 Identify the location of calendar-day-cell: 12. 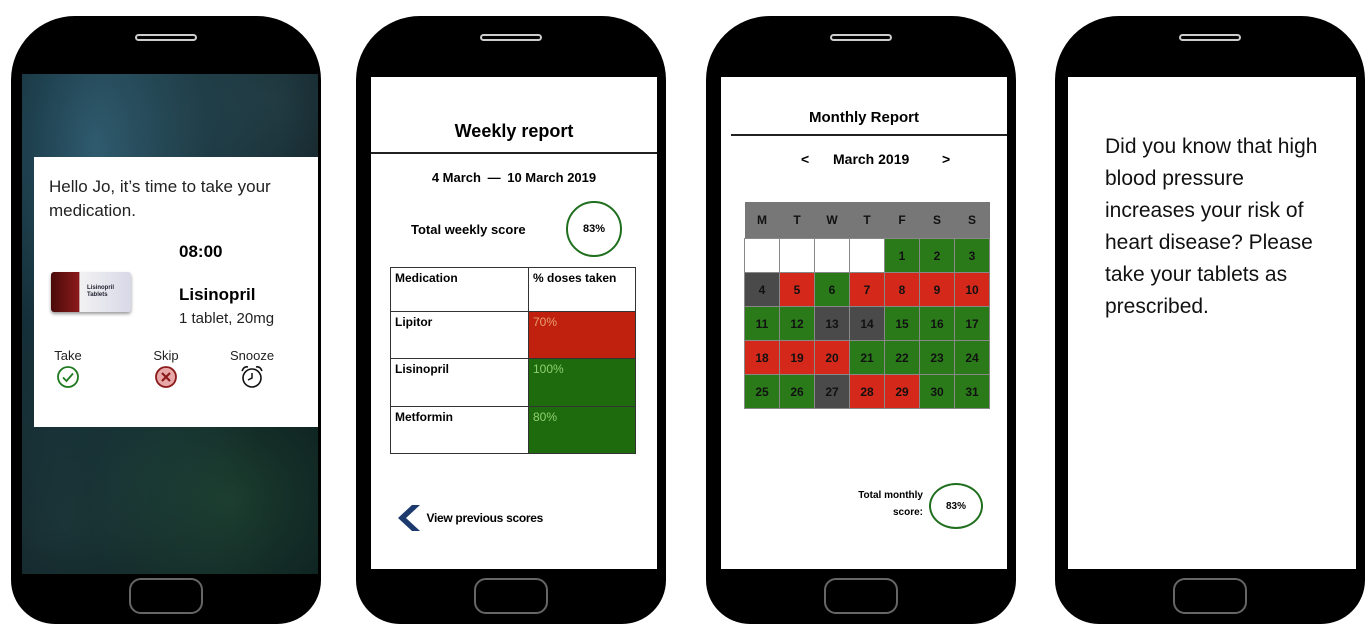
(797, 323).